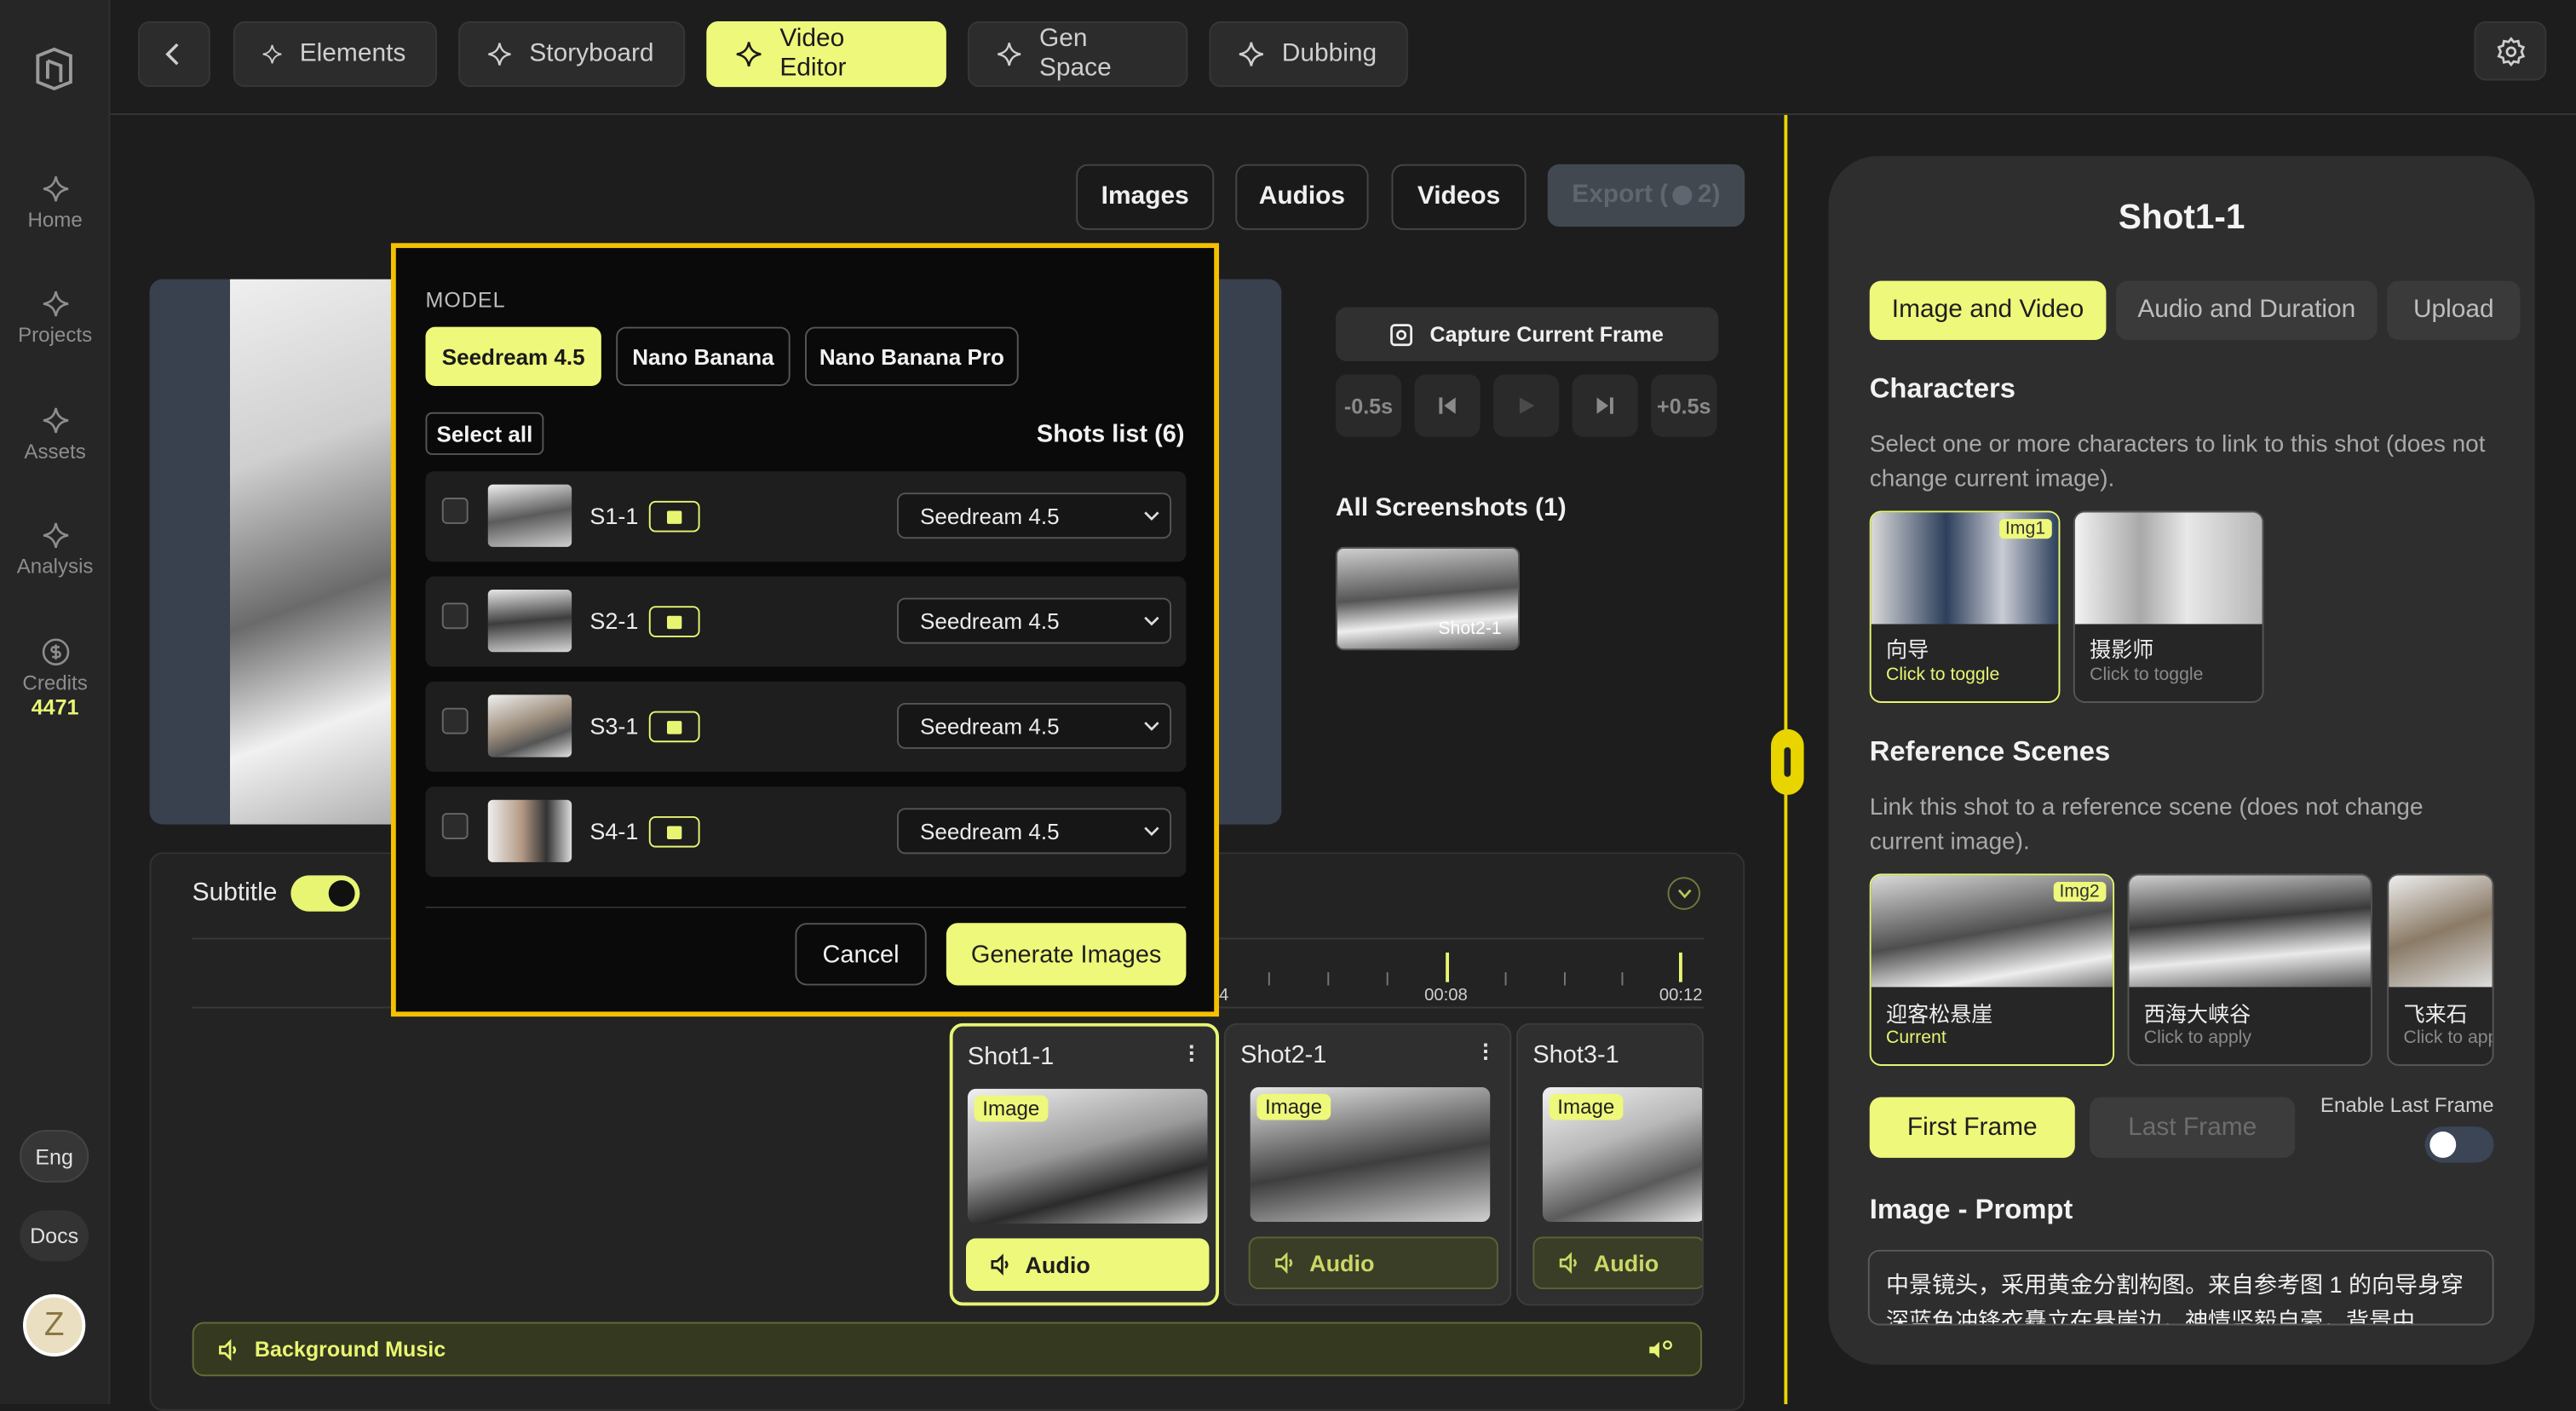 The width and height of the screenshot is (2576, 1411). I want to click on collapse-button, so click(1684, 893).